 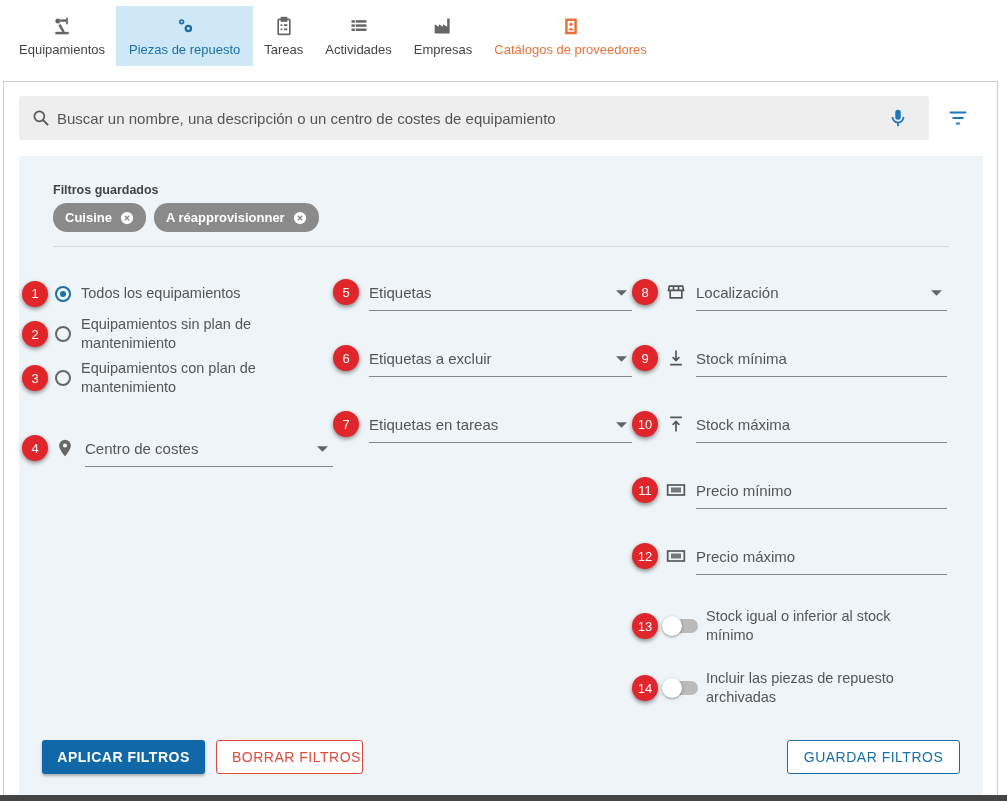 What do you see at coordinates (821, 425) in the screenshot?
I see `input-field: Stock máxima` at bounding box center [821, 425].